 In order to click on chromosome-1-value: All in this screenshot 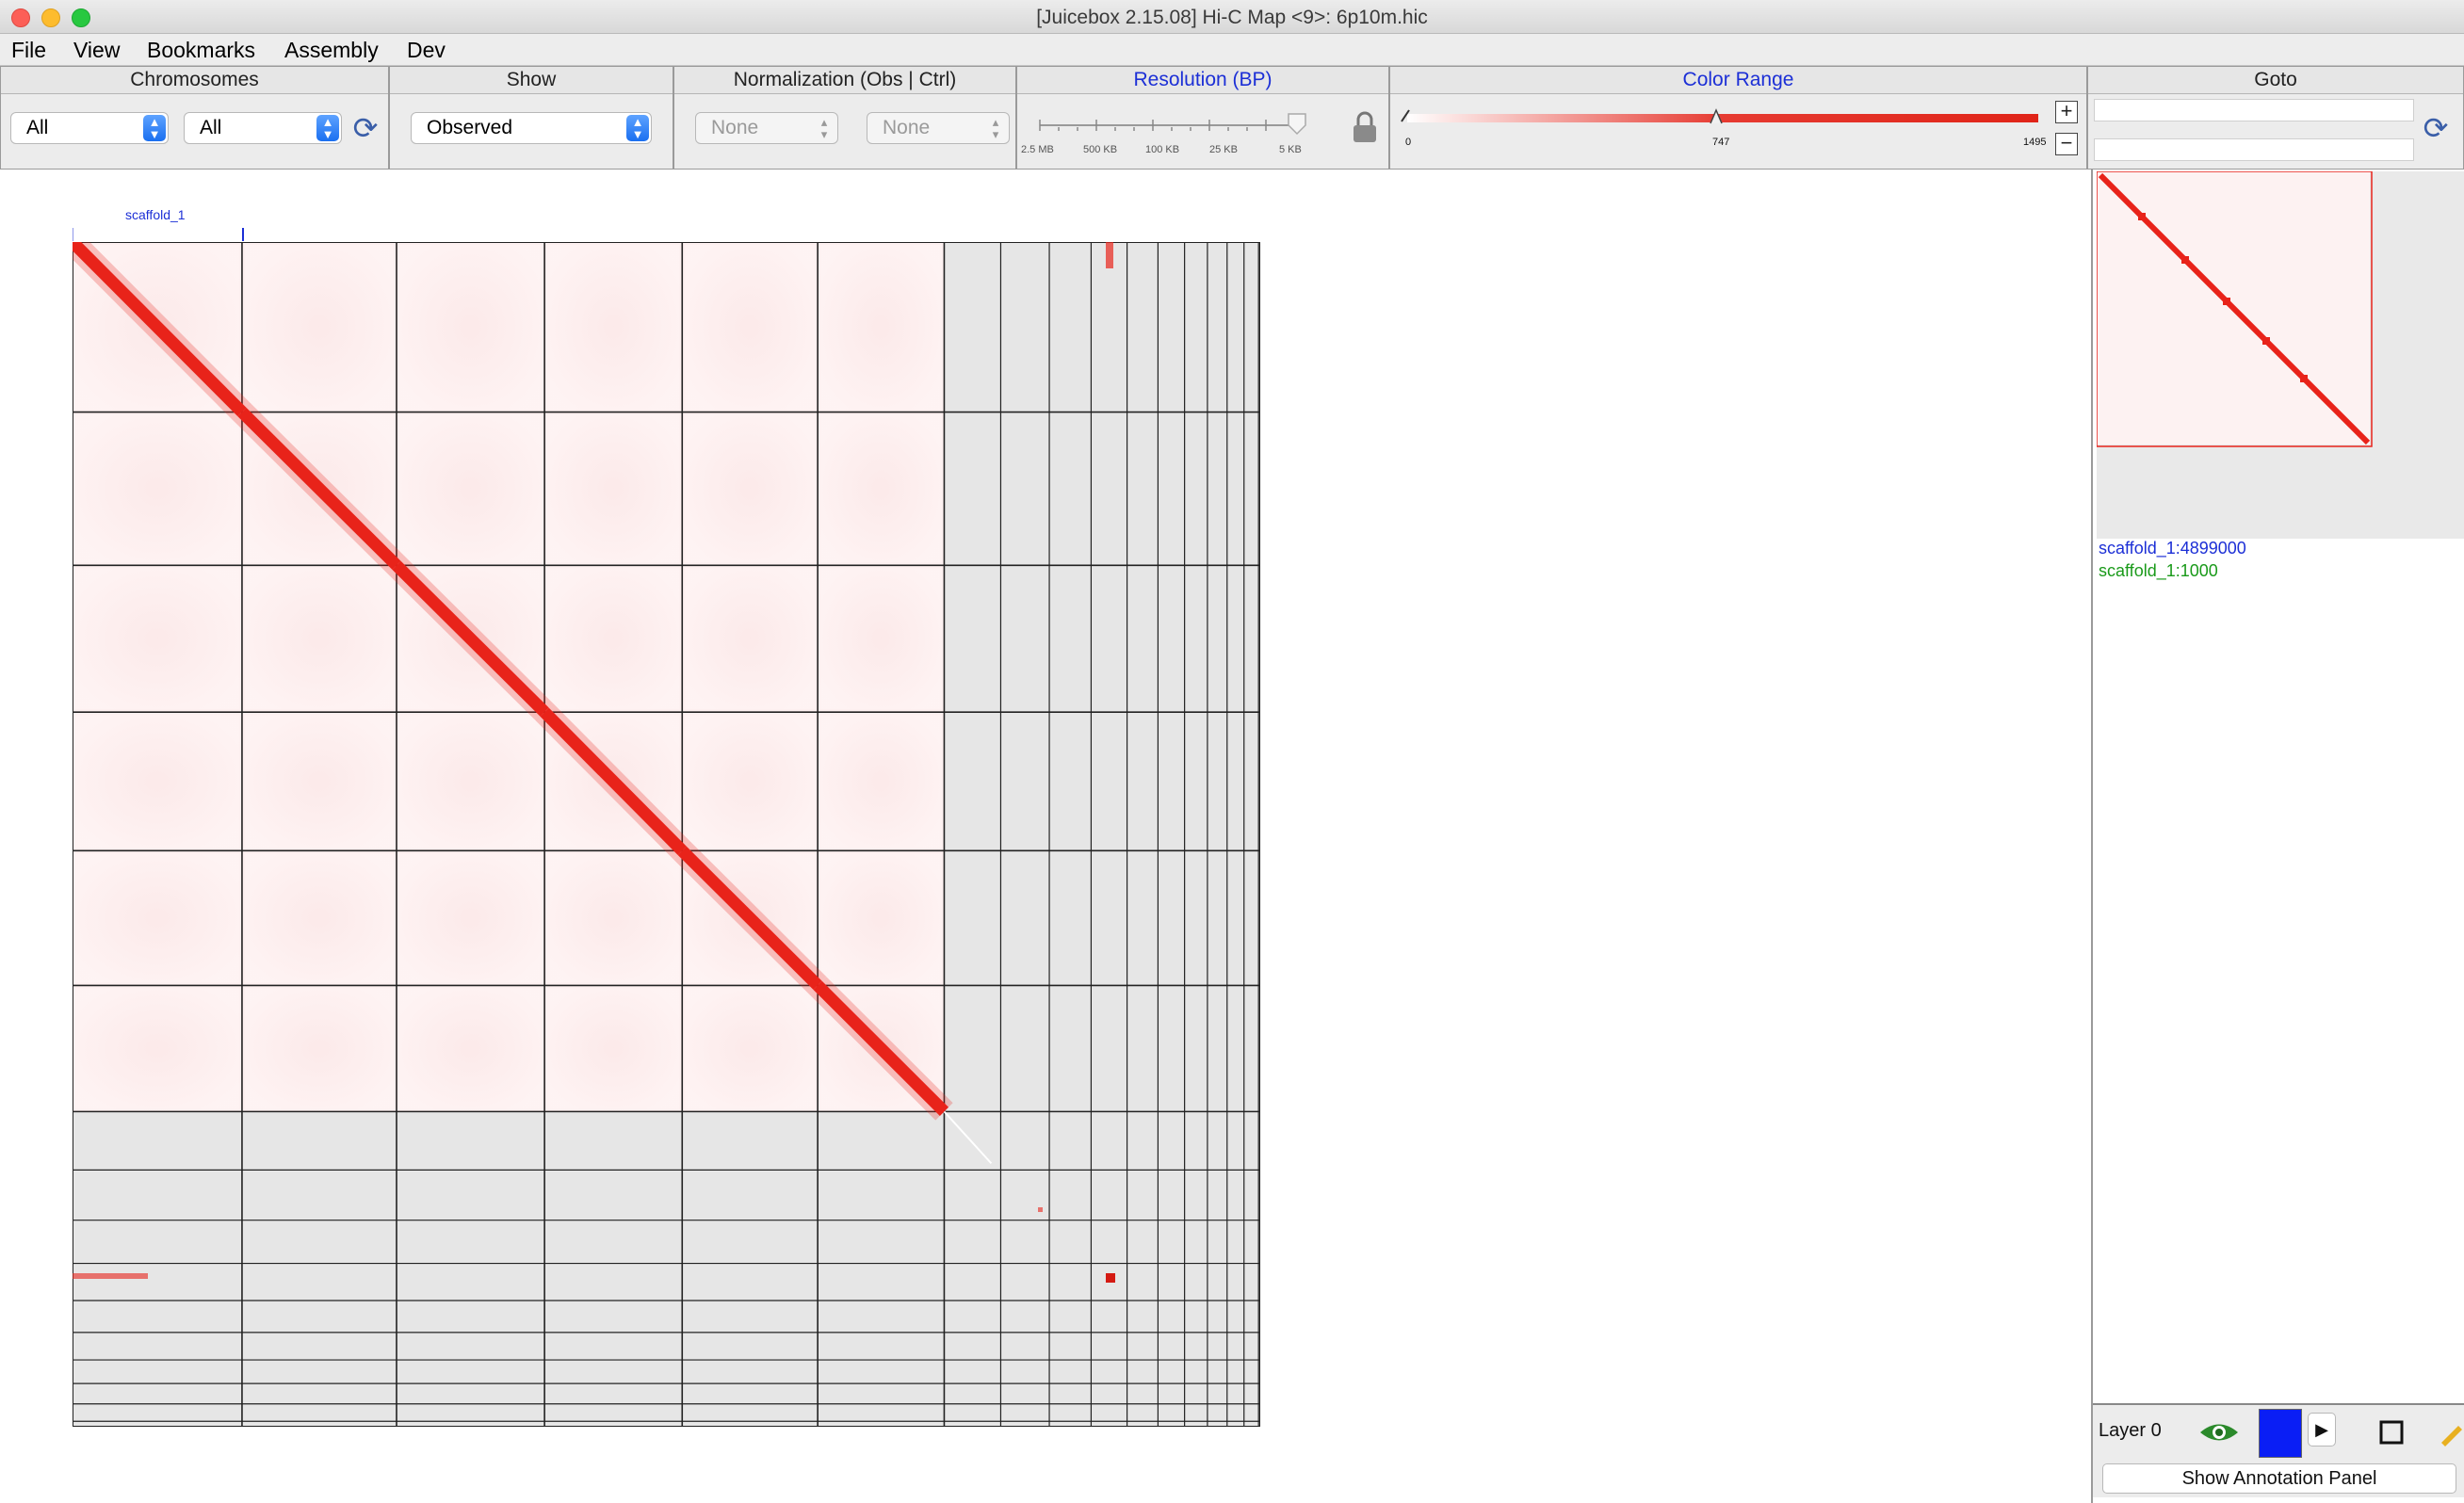, I will do `click(37, 128)`.